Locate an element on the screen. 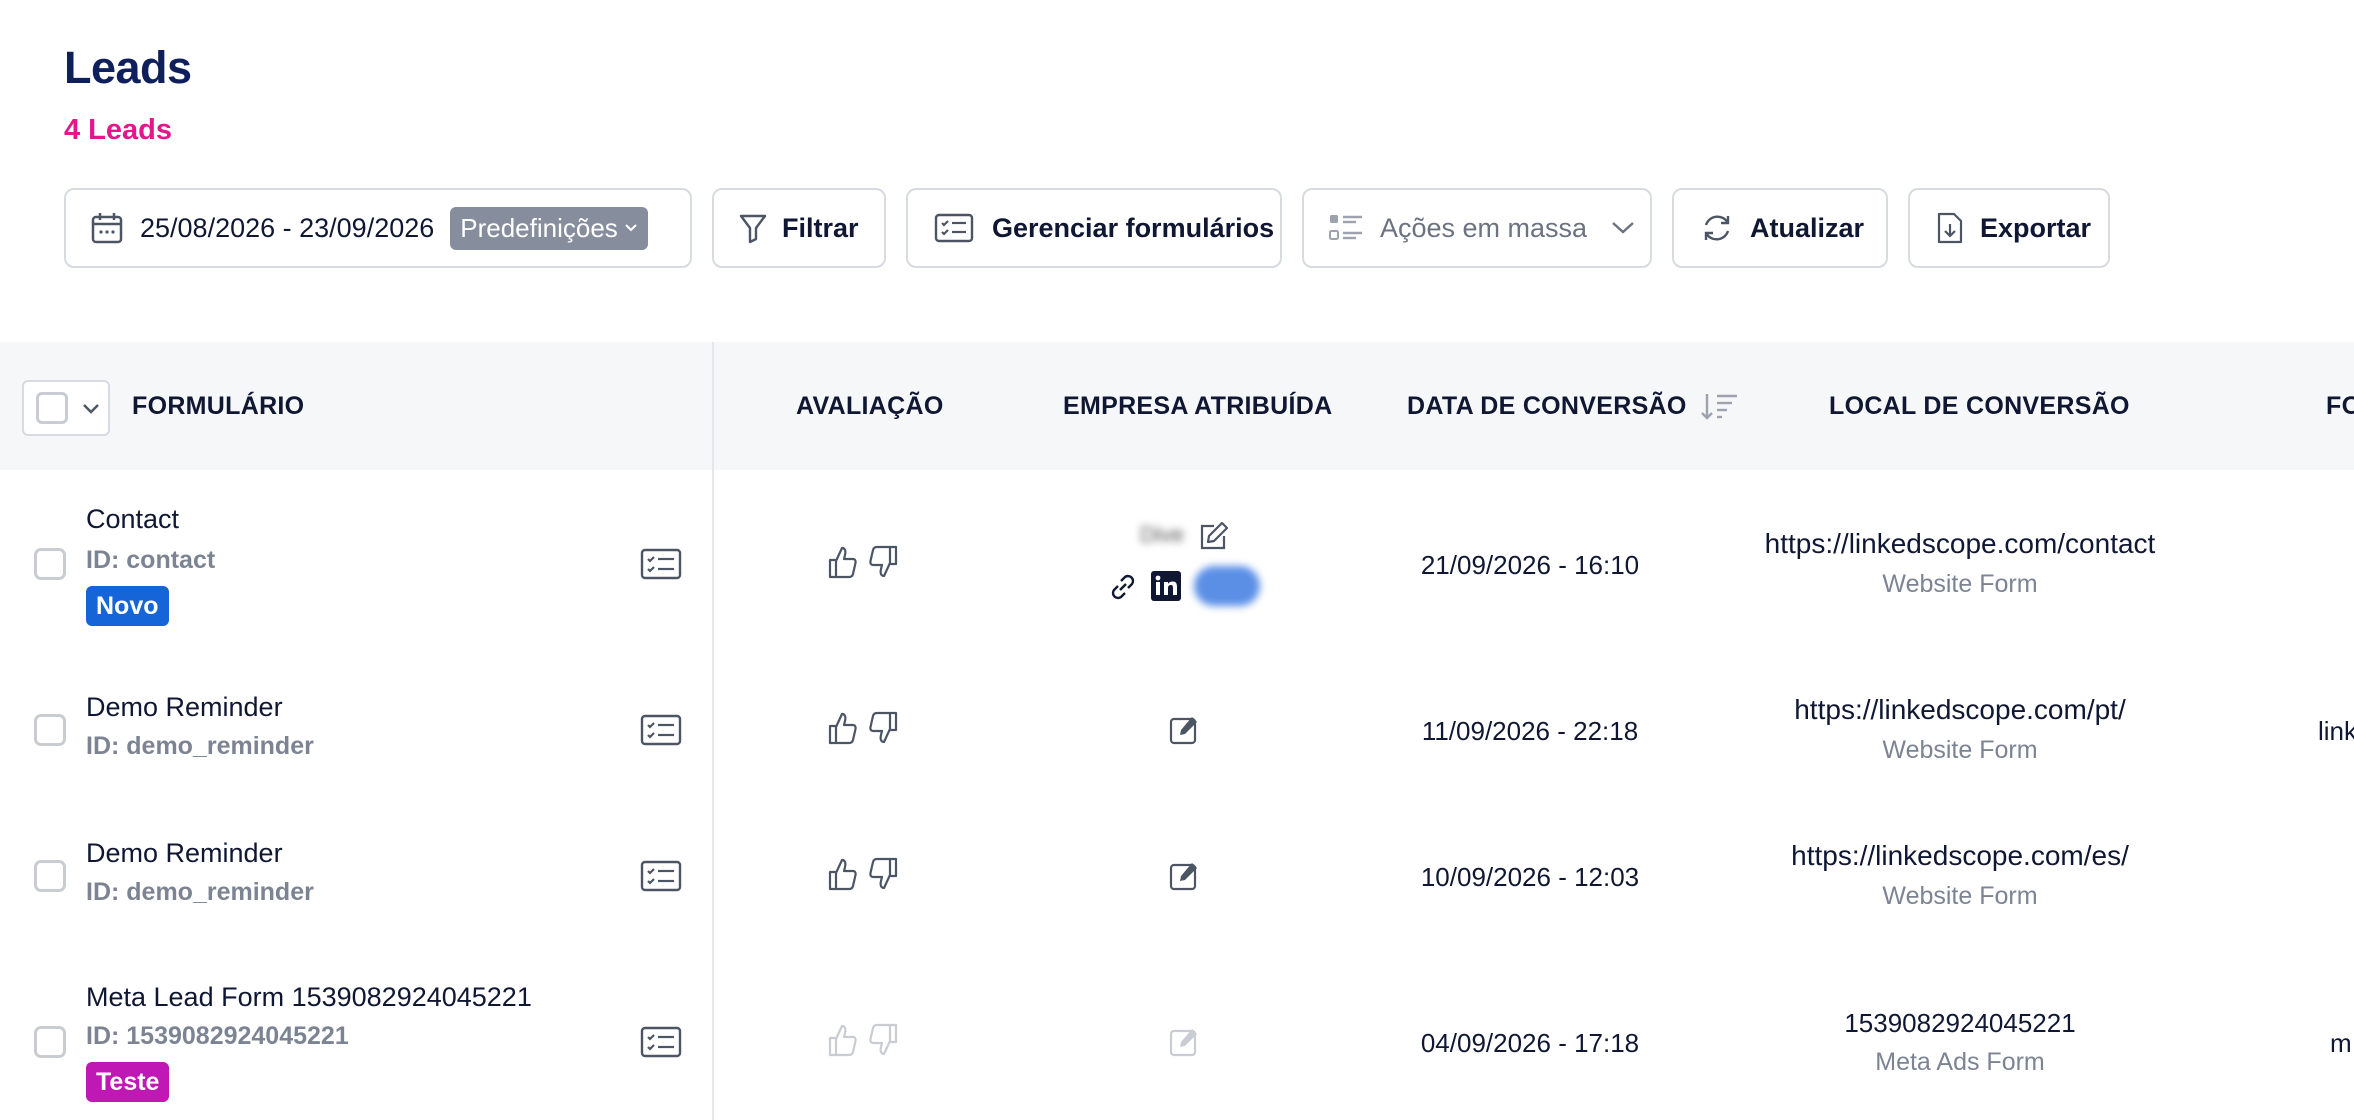  form-id: ID: 1539082924045221 is located at coordinates (217, 1036).